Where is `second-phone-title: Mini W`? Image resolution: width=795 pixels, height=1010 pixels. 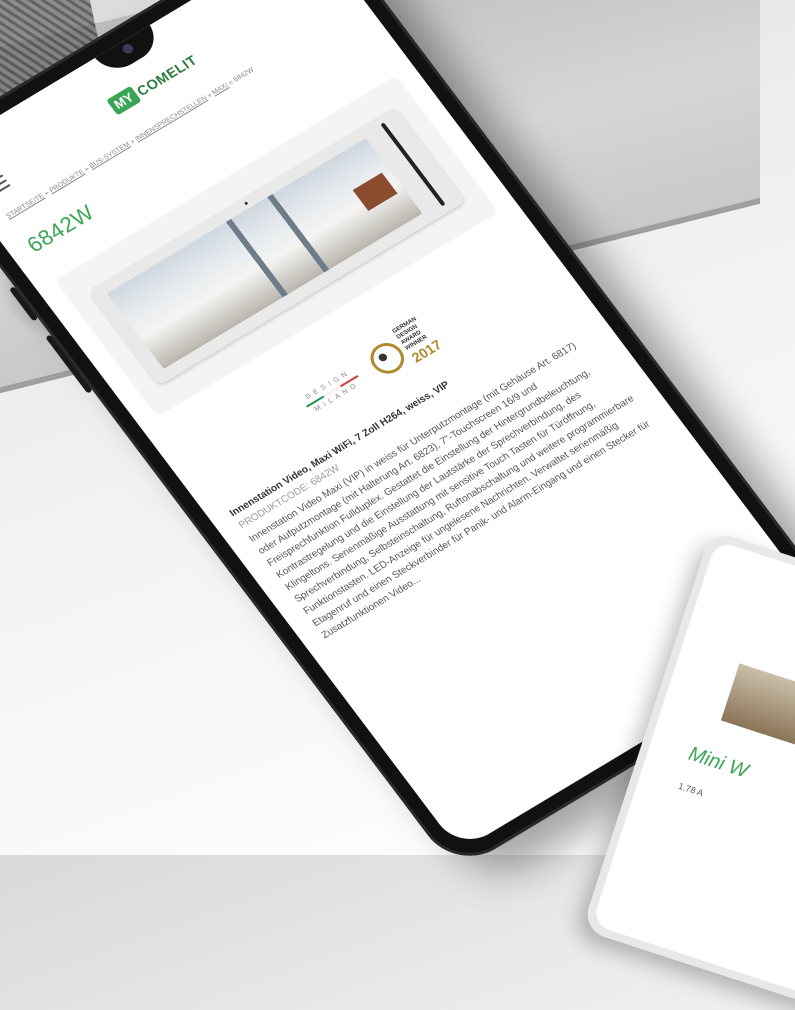
second-phone-title: Mini W is located at coordinates (718, 762).